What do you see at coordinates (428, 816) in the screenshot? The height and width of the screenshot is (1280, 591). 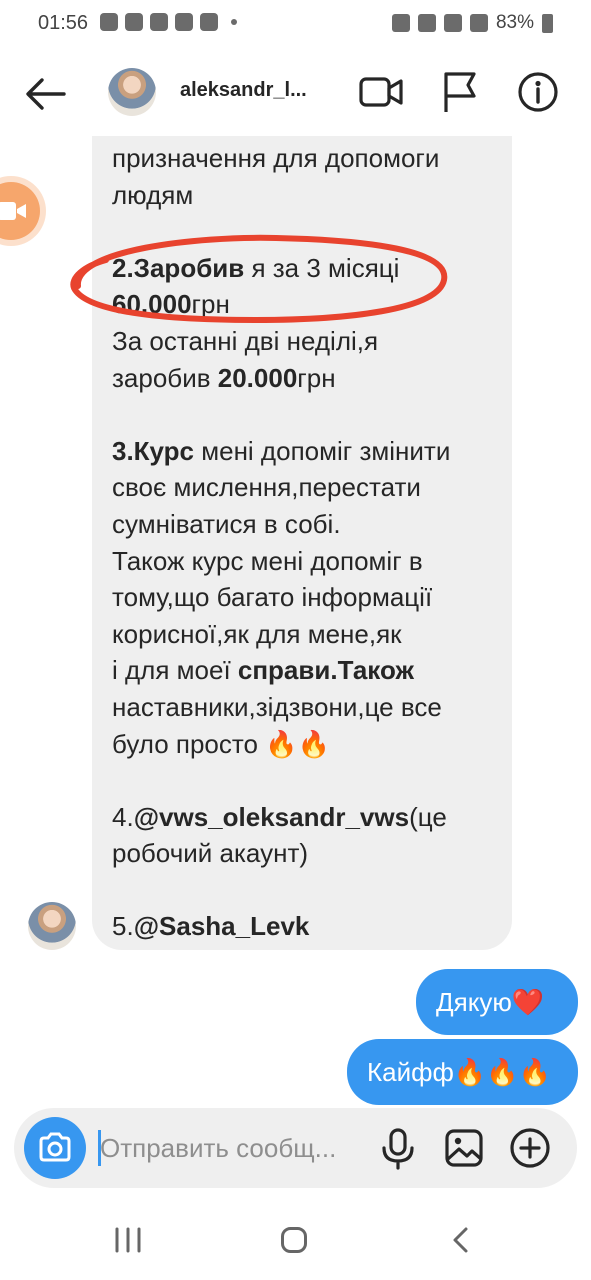 I see `message-text: (це` at bounding box center [428, 816].